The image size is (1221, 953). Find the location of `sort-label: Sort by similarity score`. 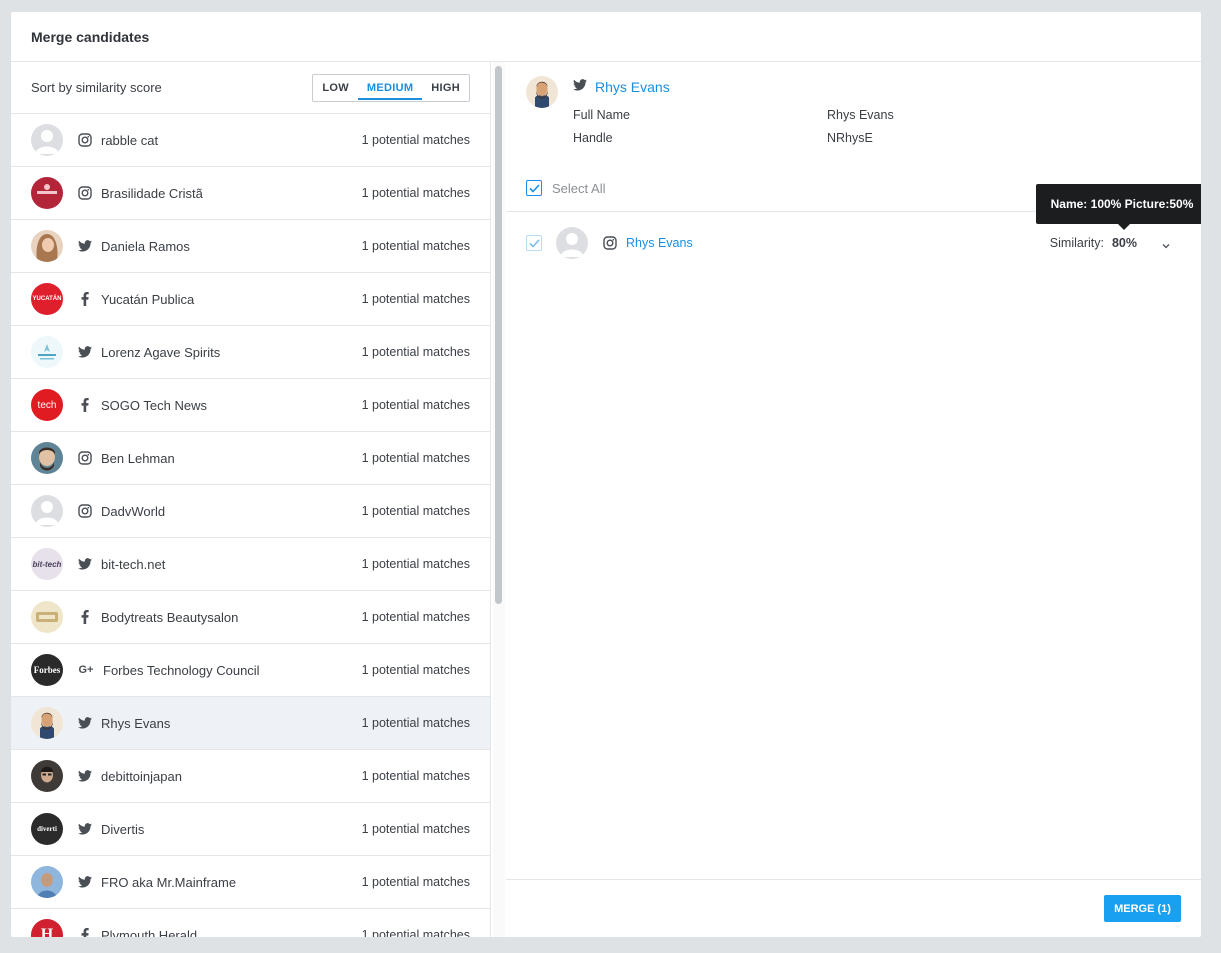

sort-label: Sort by similarity score is located at coordinates (96, 87).